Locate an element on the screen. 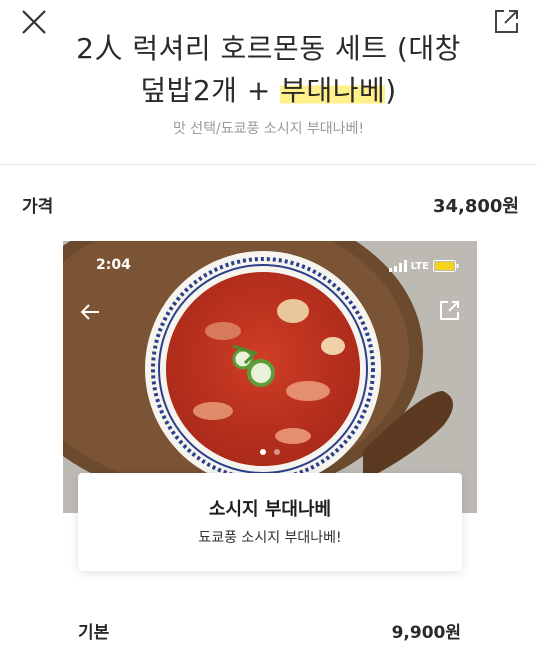 The image size is (537, 659). price-row: 가격 34,800원 is located at coordinates (268, 203).